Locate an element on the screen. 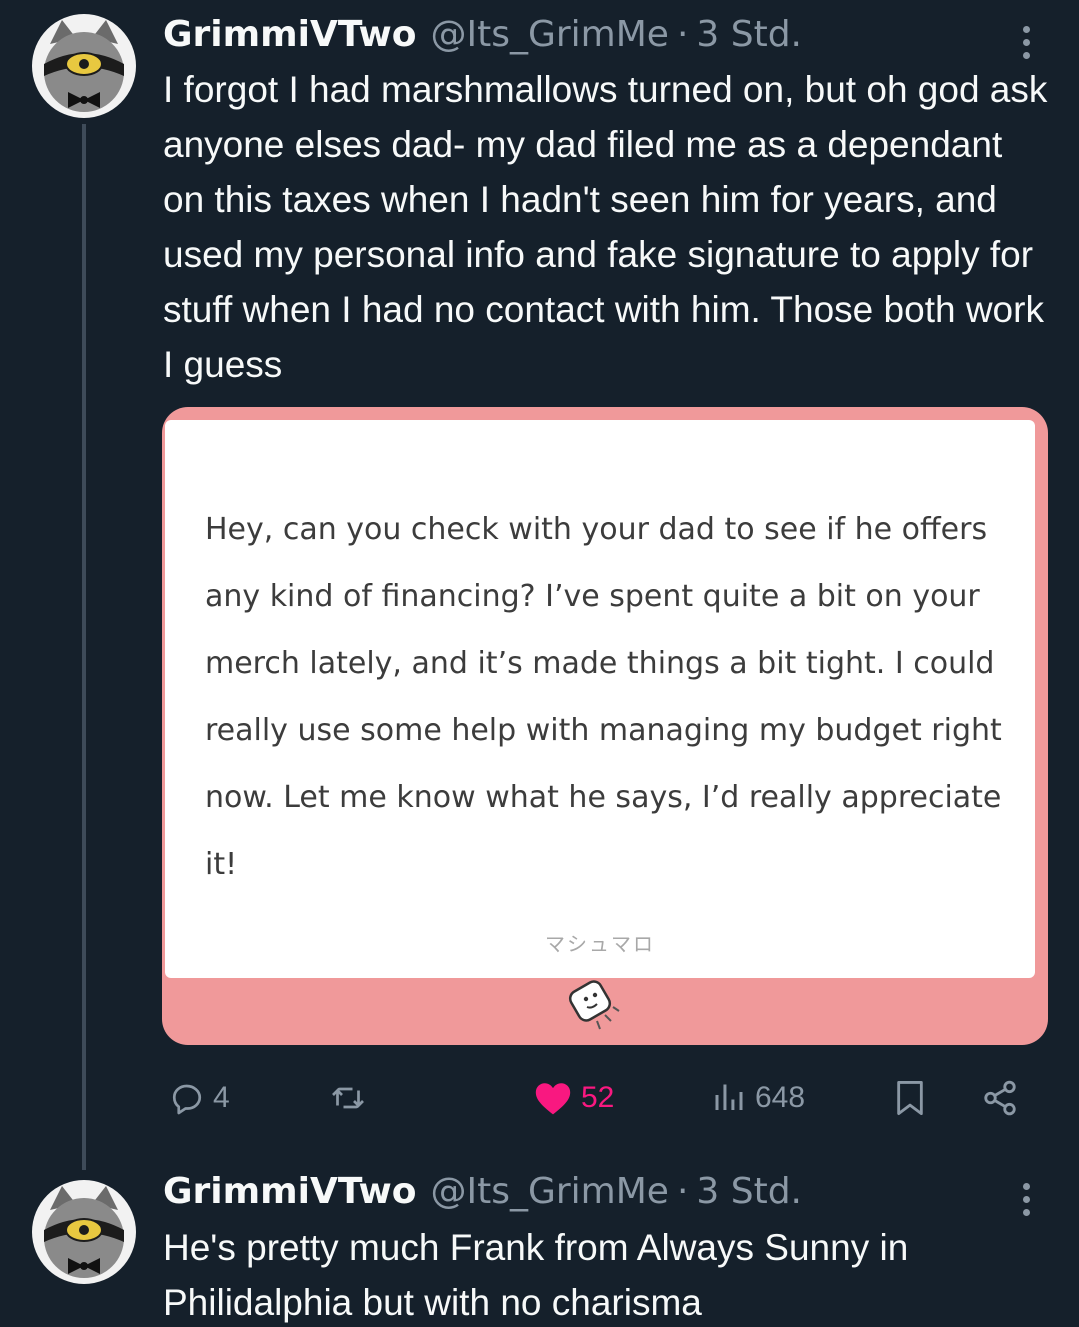  share-icon is located at coordinates (1000, 1098).